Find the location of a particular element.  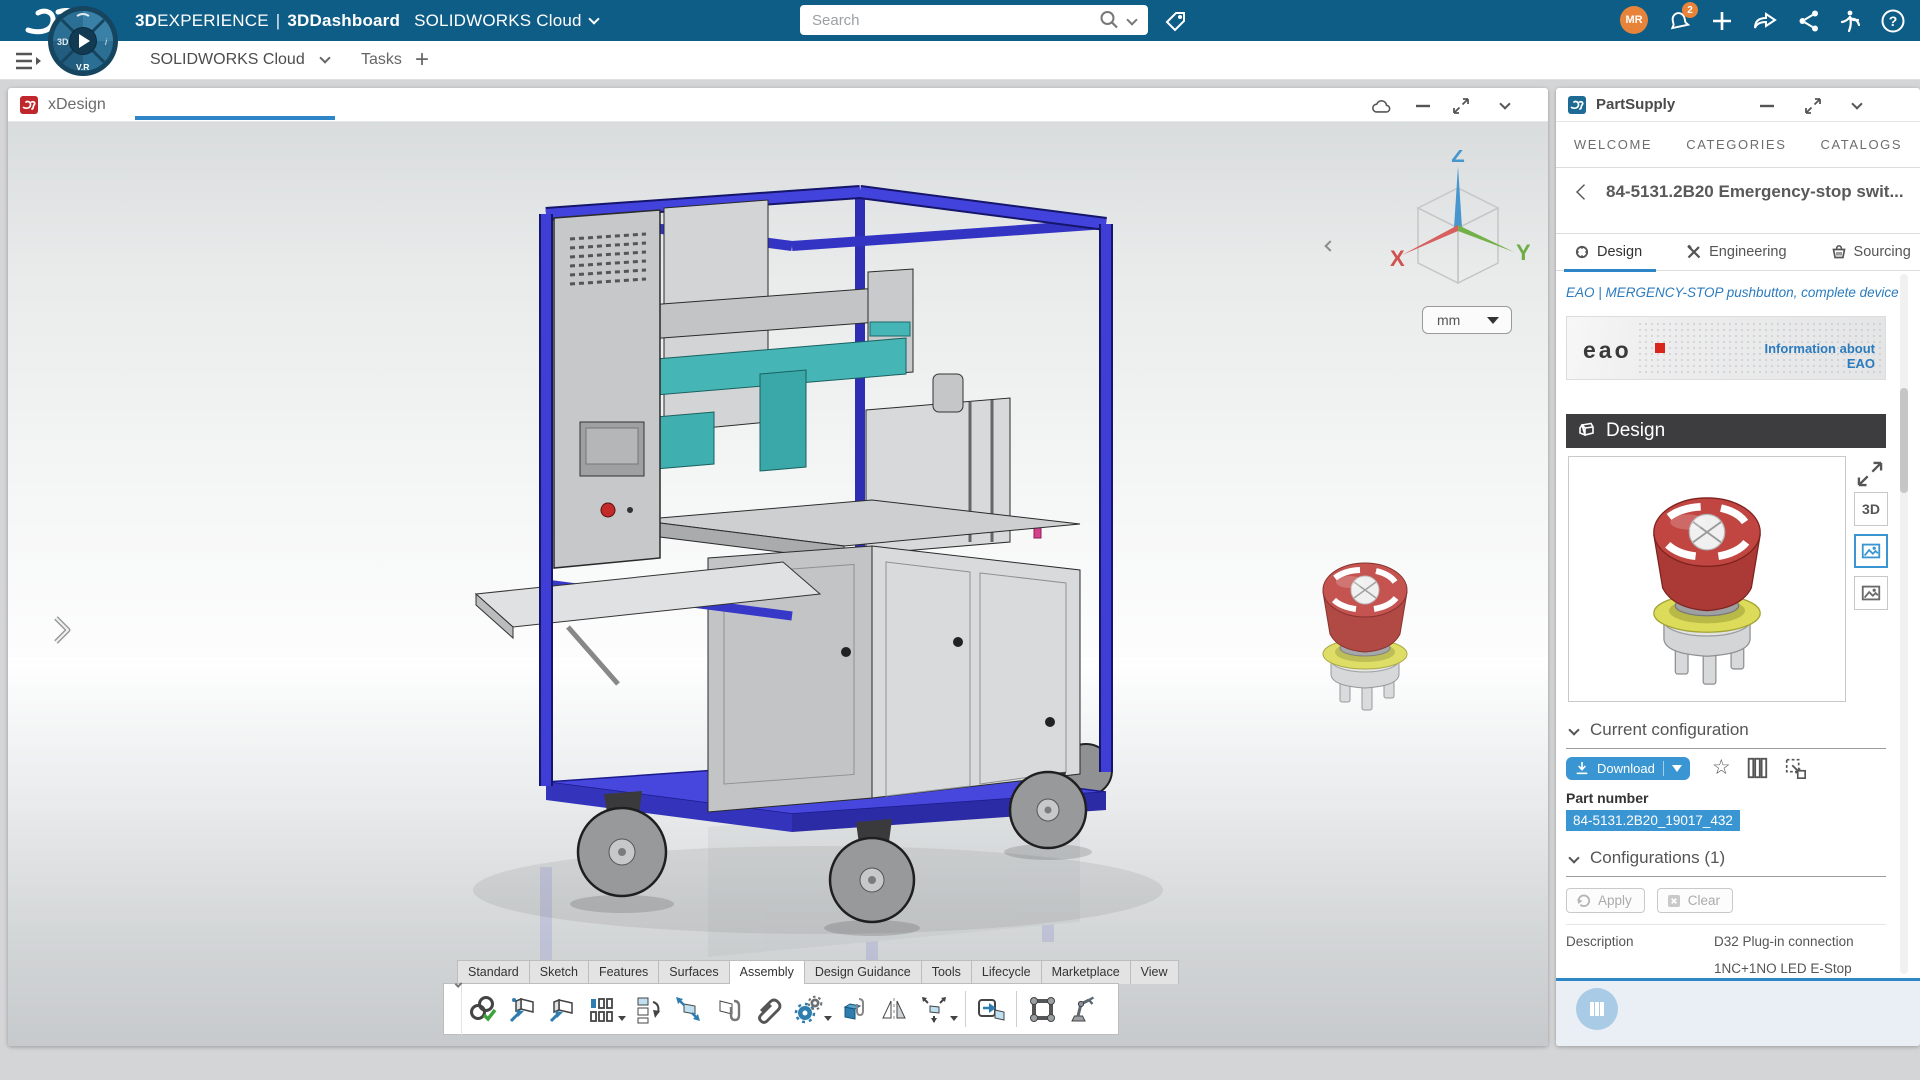

nav-tab-categories: CATEGORIES is located at coordinates (1736, 144).